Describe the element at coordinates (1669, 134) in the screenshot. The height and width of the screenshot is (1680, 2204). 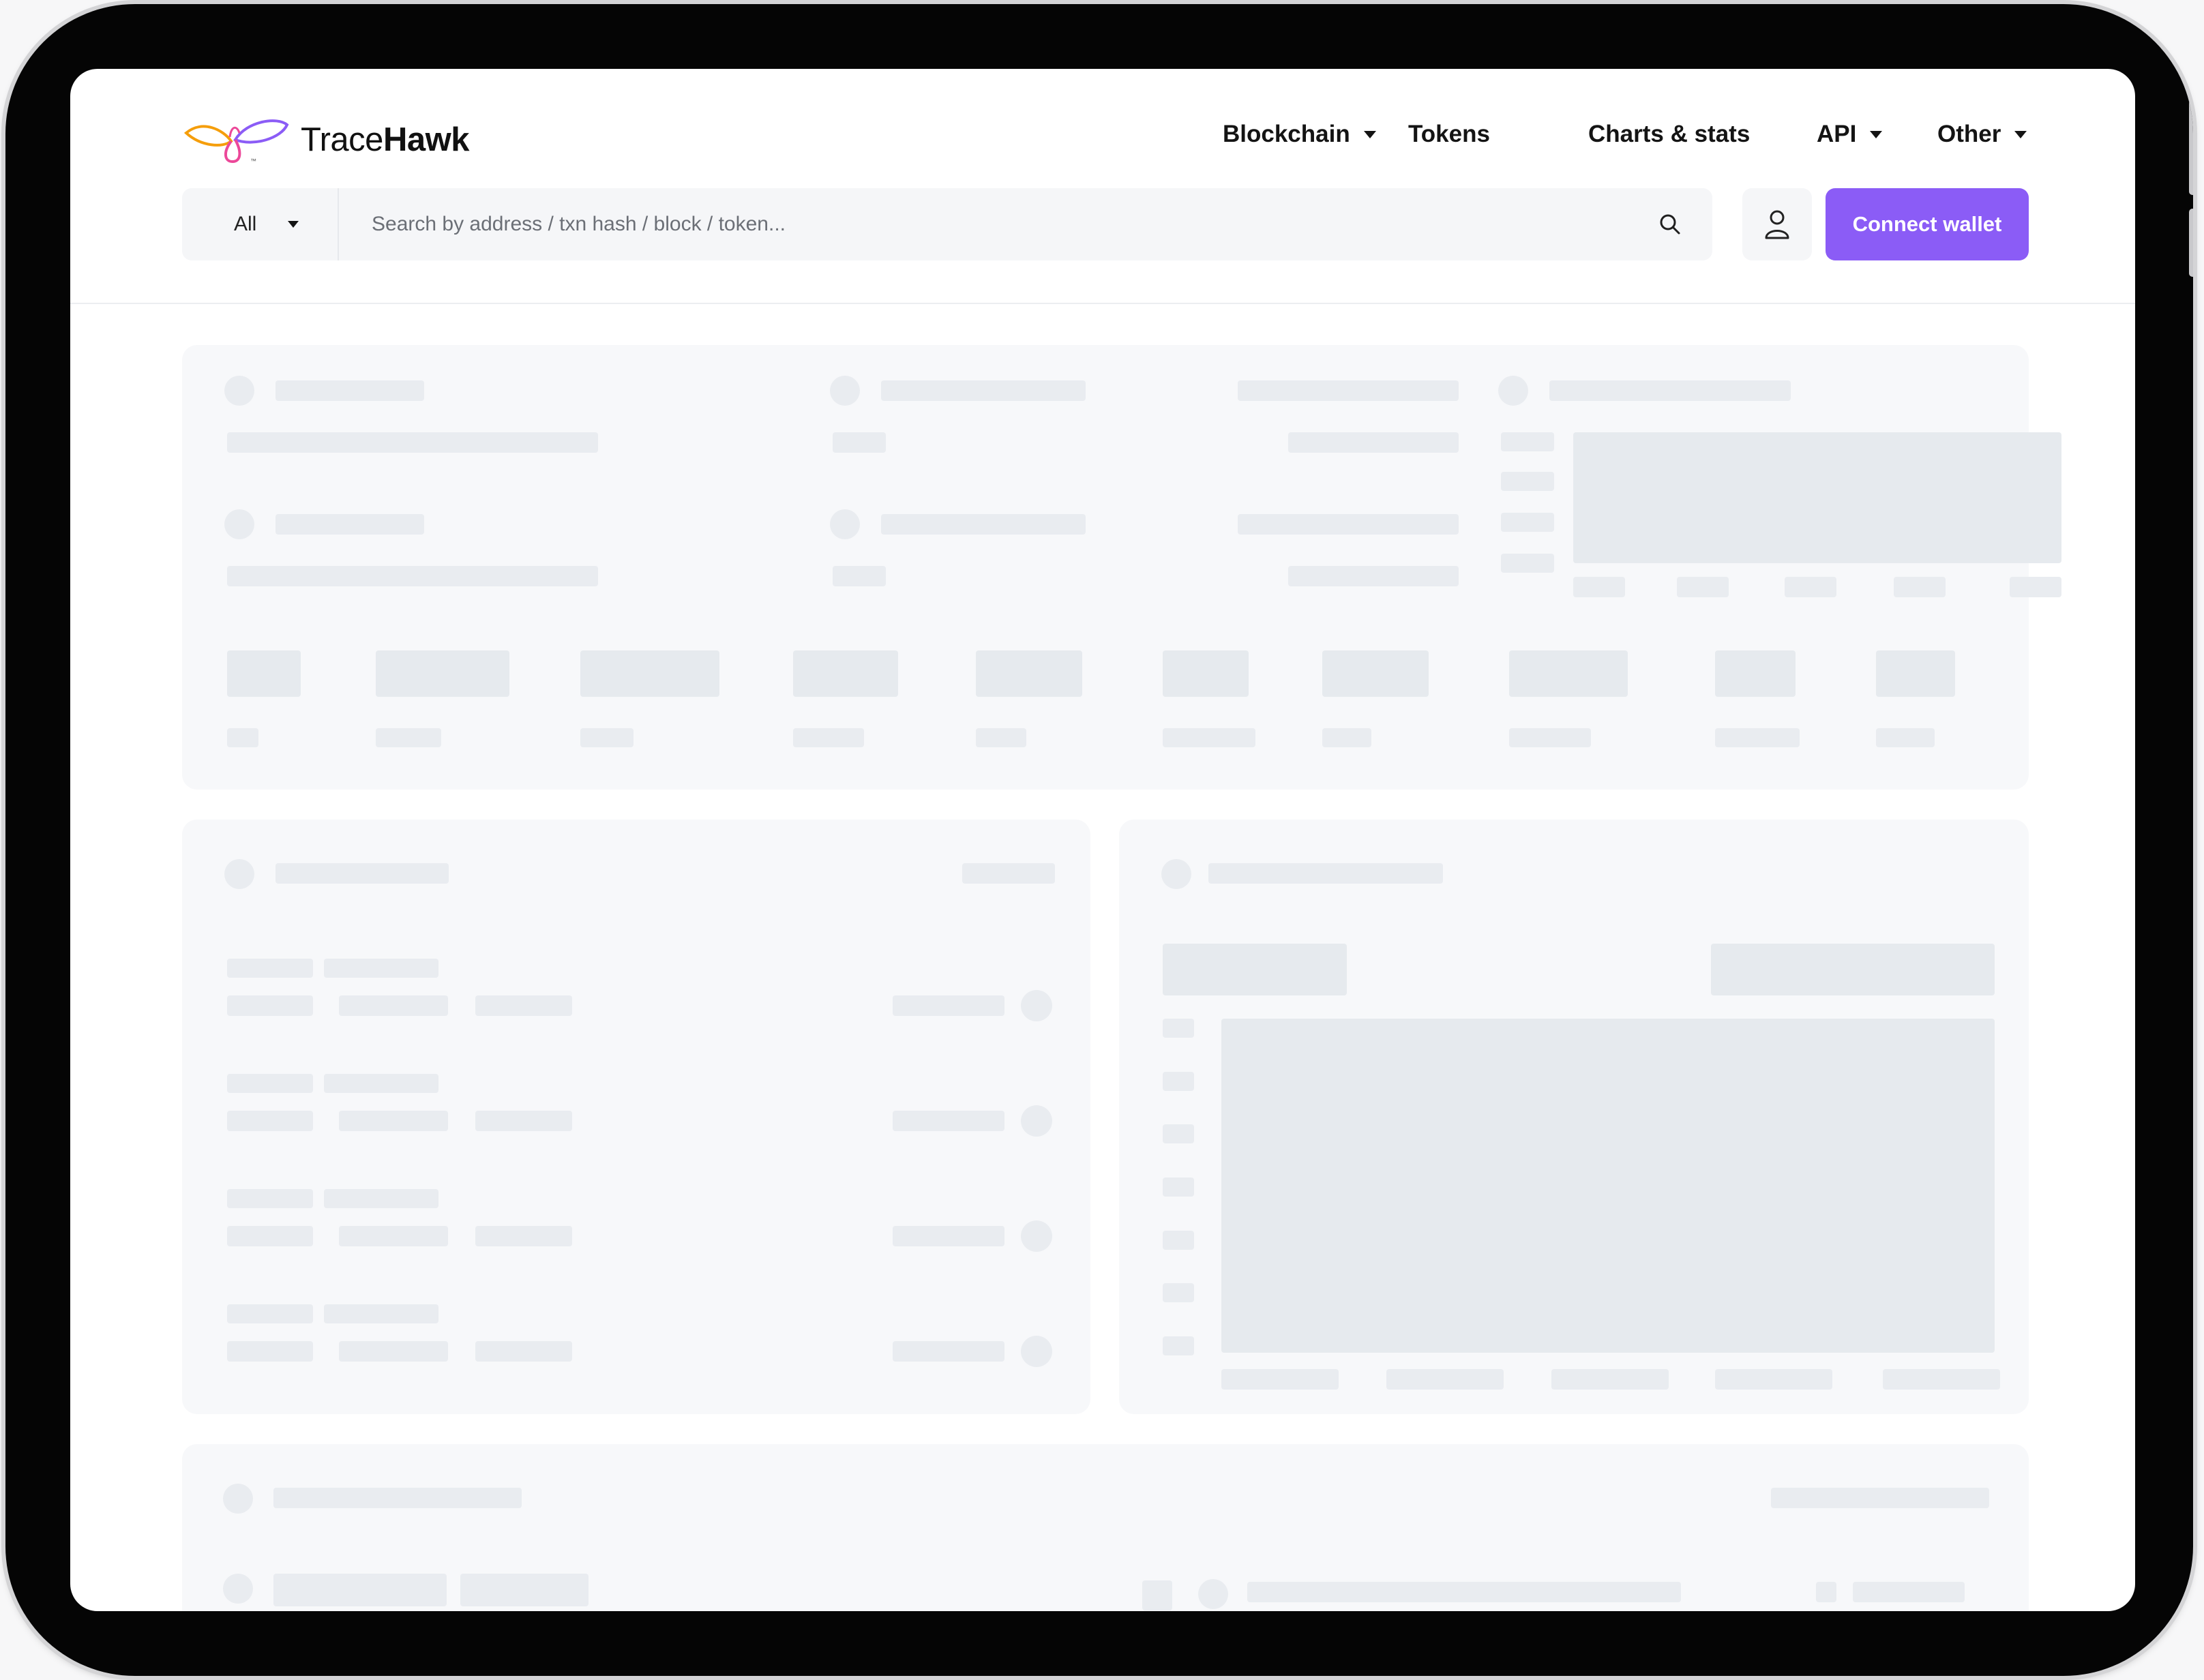
I see `nav-charts-stats: Charts & stats` at that location.